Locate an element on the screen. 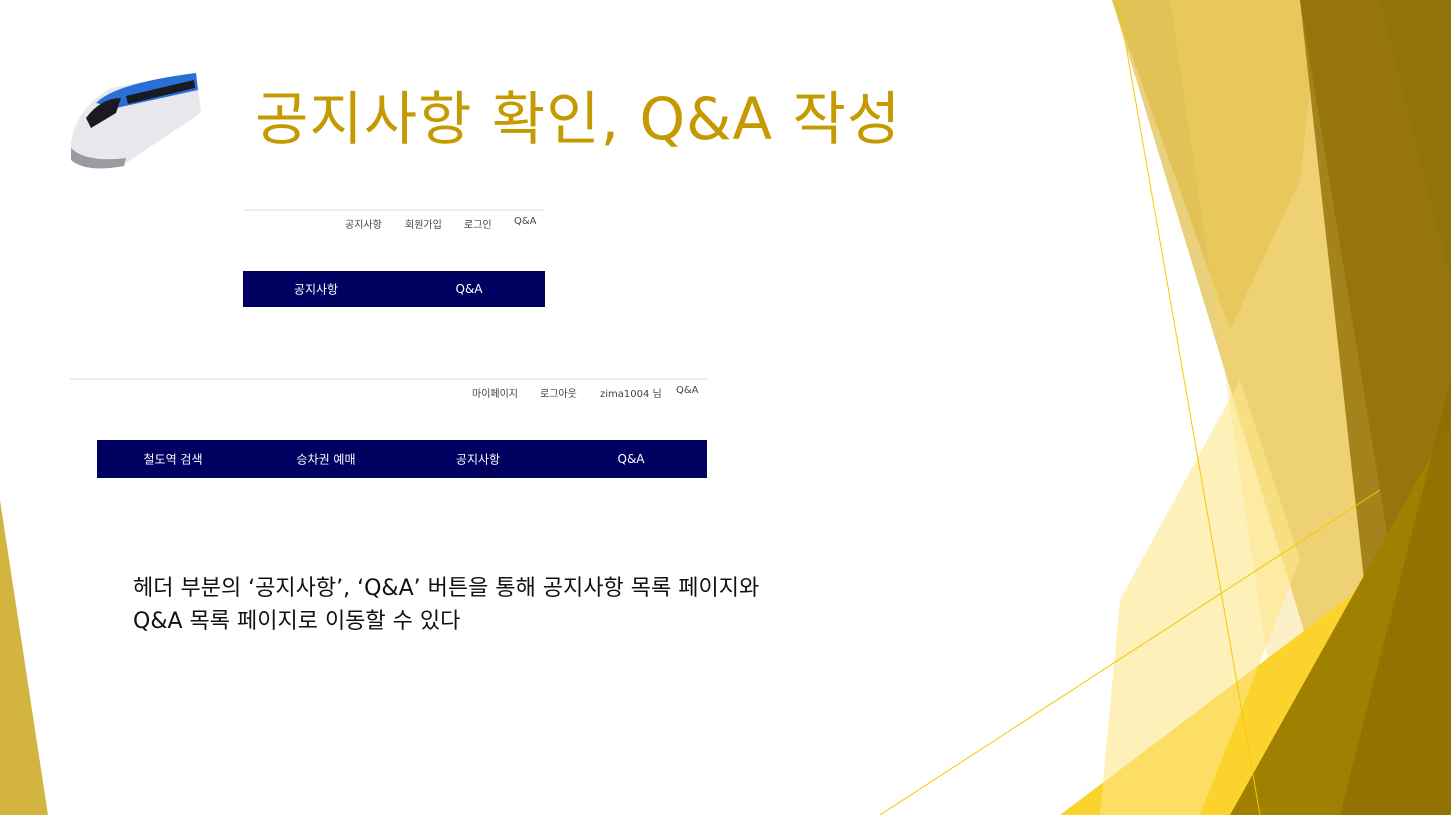 The width and height of the screenshot is (1451, 815). description-line-1: 헤더 부분의 ‘공지사항’, ‘Q&A’ 버튼을 통해 공지사항 목록 페이지와 is located at coordinates (446, 588).